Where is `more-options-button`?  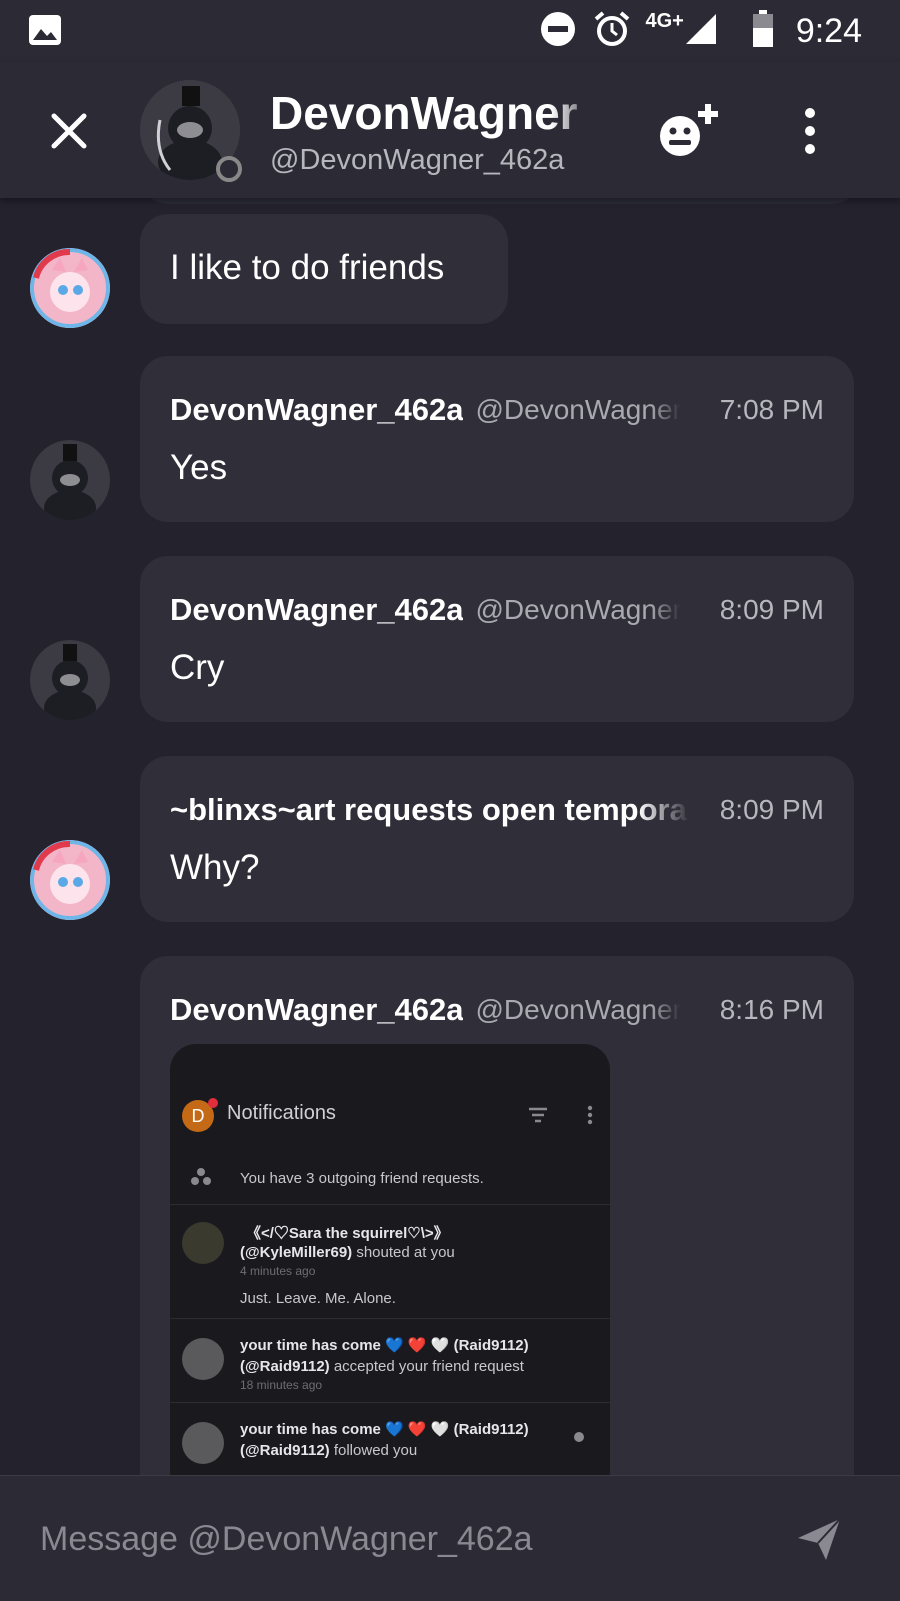 more-options-button is located at coordinates (810, 131).